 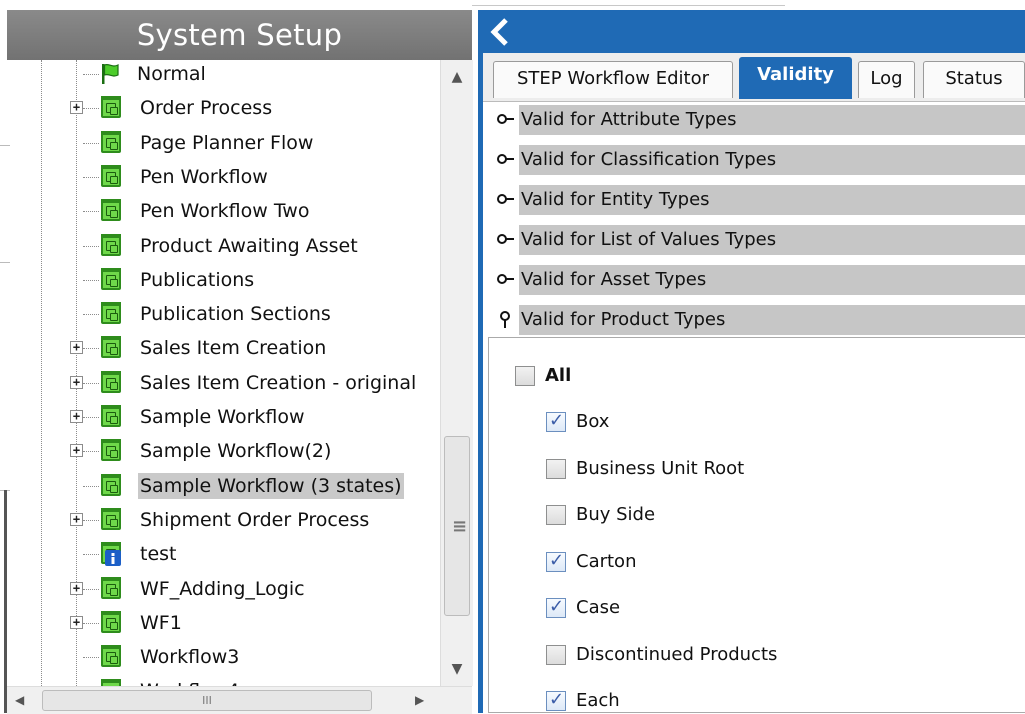 I want to click on tree-item: + Sales Item Creation, so click(x=223, y=348).